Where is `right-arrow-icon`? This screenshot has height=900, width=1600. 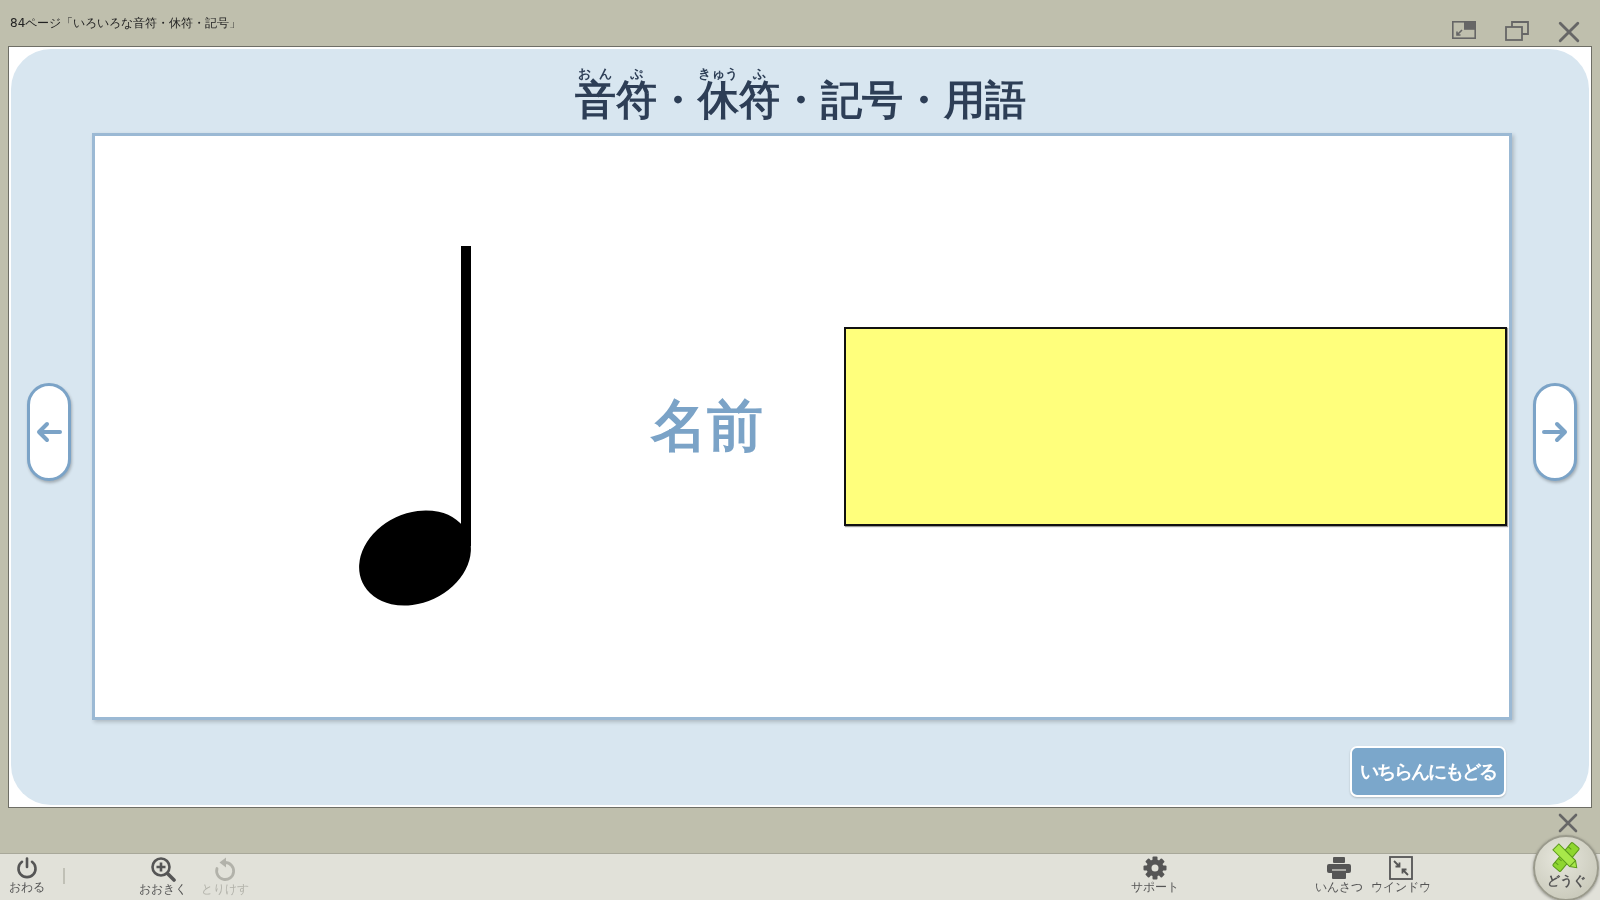
right-arrow-icon is located at coordinates (1555, 431).